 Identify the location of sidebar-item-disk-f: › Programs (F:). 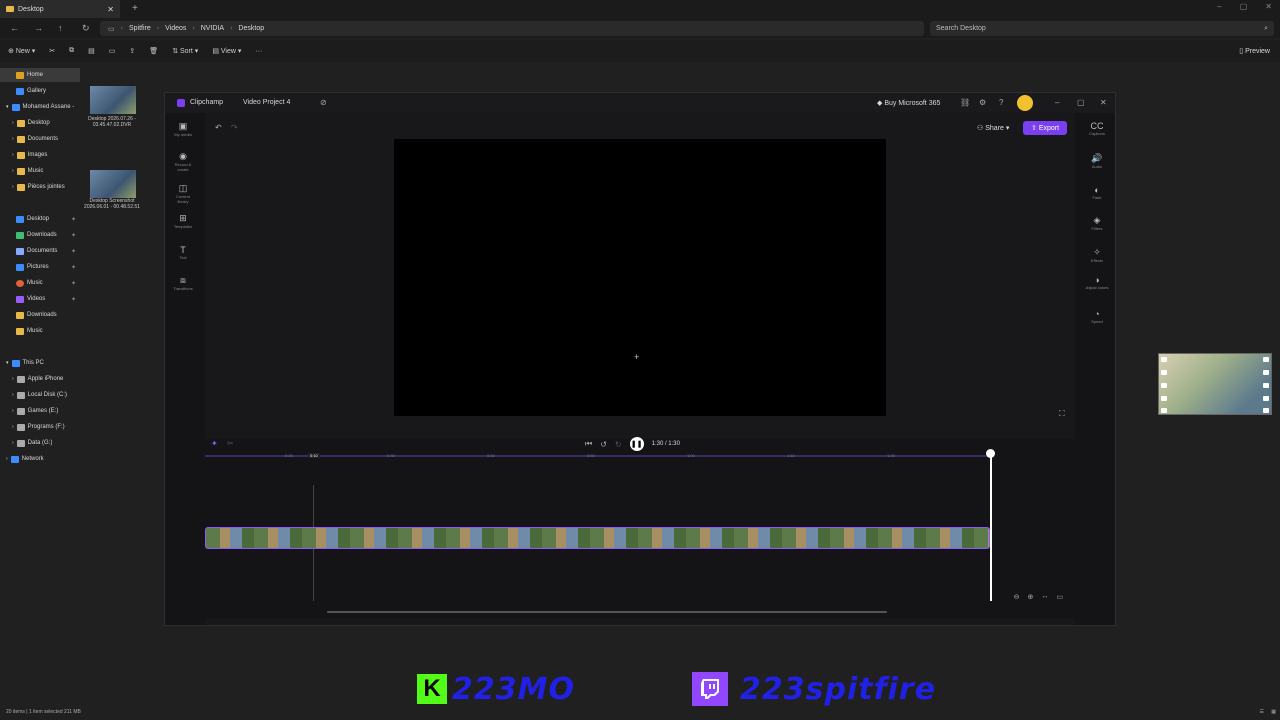
(40, 427).